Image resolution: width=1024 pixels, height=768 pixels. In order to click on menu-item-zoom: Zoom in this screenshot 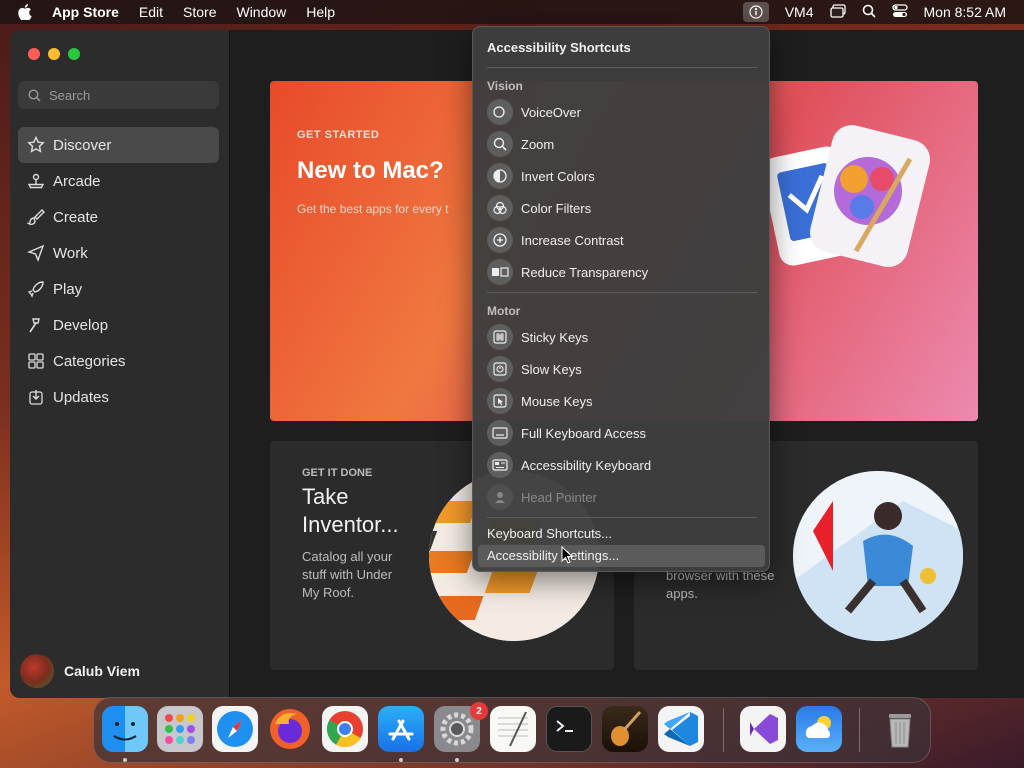, I will do `click(520, 144)`.